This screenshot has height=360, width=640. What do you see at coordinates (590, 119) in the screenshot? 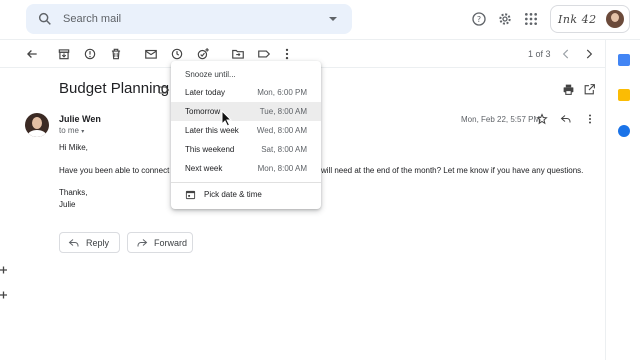
I see `message-more-icon` at bounding box center [590, 119].